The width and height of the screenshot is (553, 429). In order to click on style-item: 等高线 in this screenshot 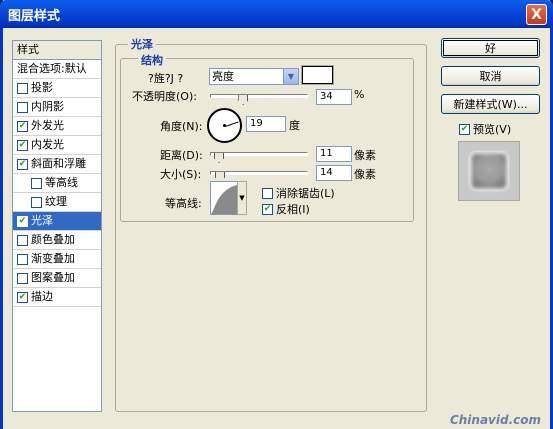, I will do `click(57, 183)`.